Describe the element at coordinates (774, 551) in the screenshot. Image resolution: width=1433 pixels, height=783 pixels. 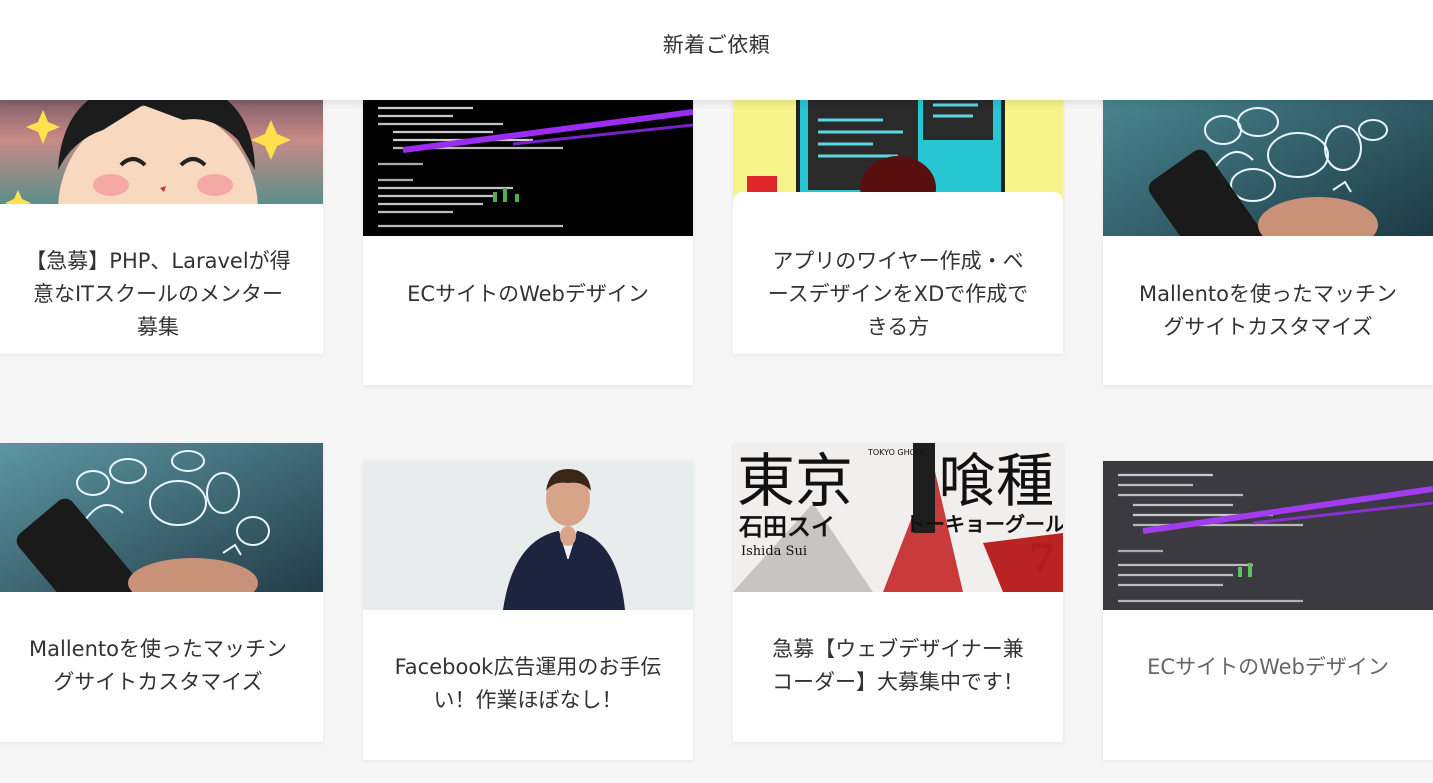
I see `manga-author-romaji: Ishida Sui` at that location.